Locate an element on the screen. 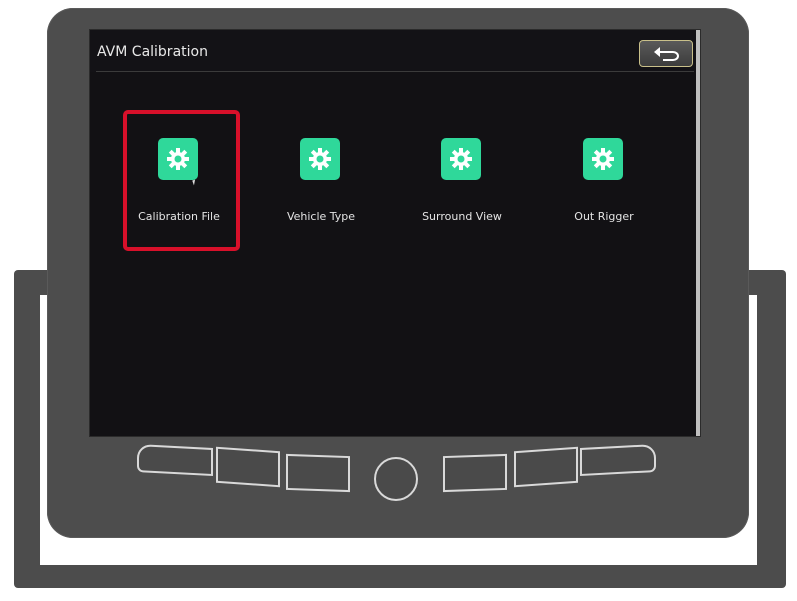  center-knob is located at coordinates (396, 479).